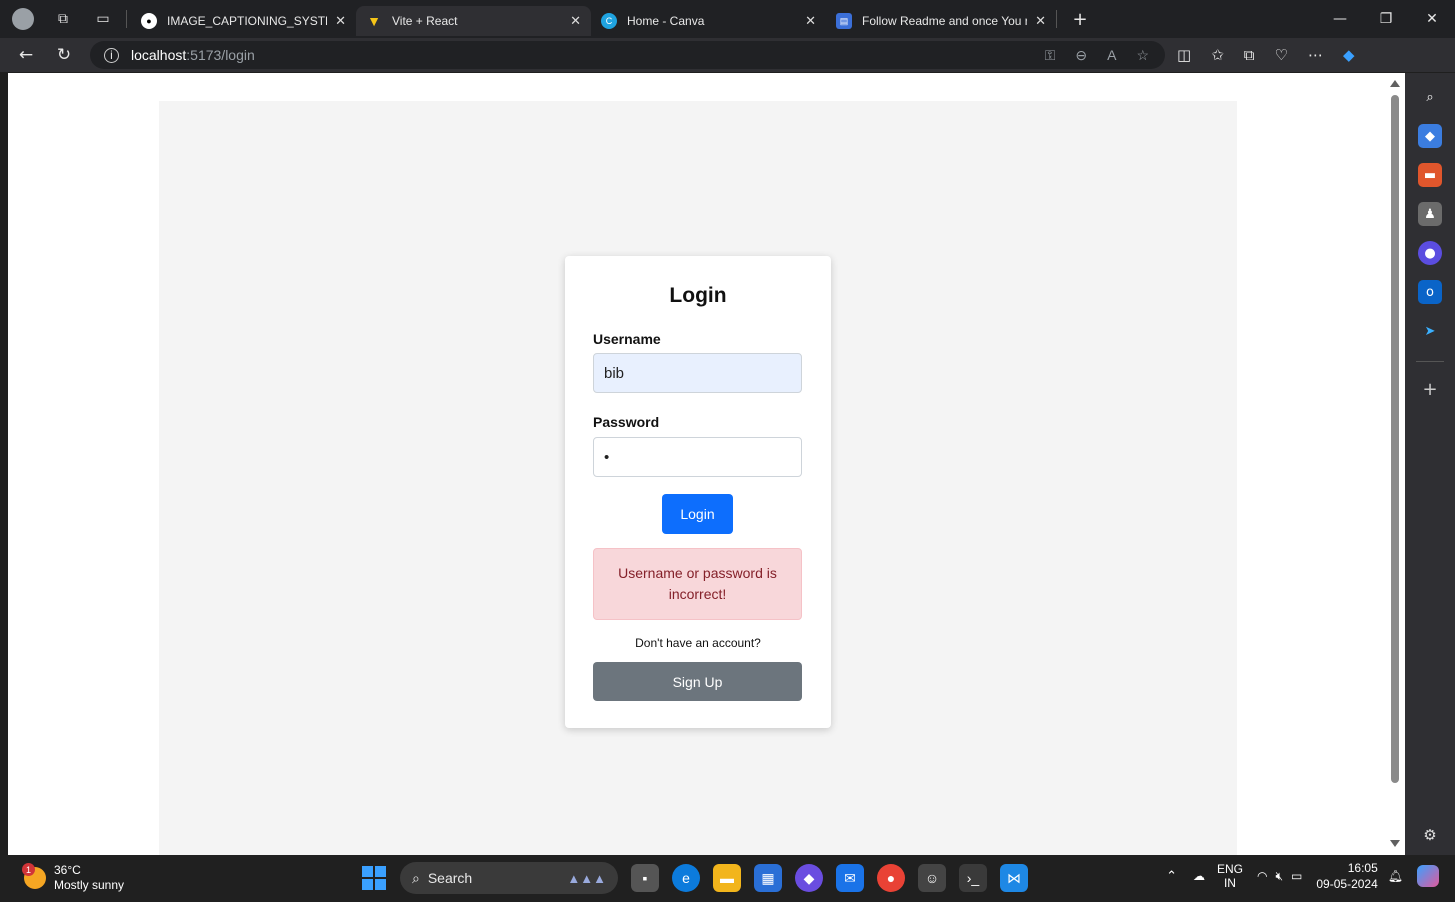  What do you see at coordinates (697, 681) in the screenshot?
I see `signup-button: Sign Up` at bounding box center [697, 681].